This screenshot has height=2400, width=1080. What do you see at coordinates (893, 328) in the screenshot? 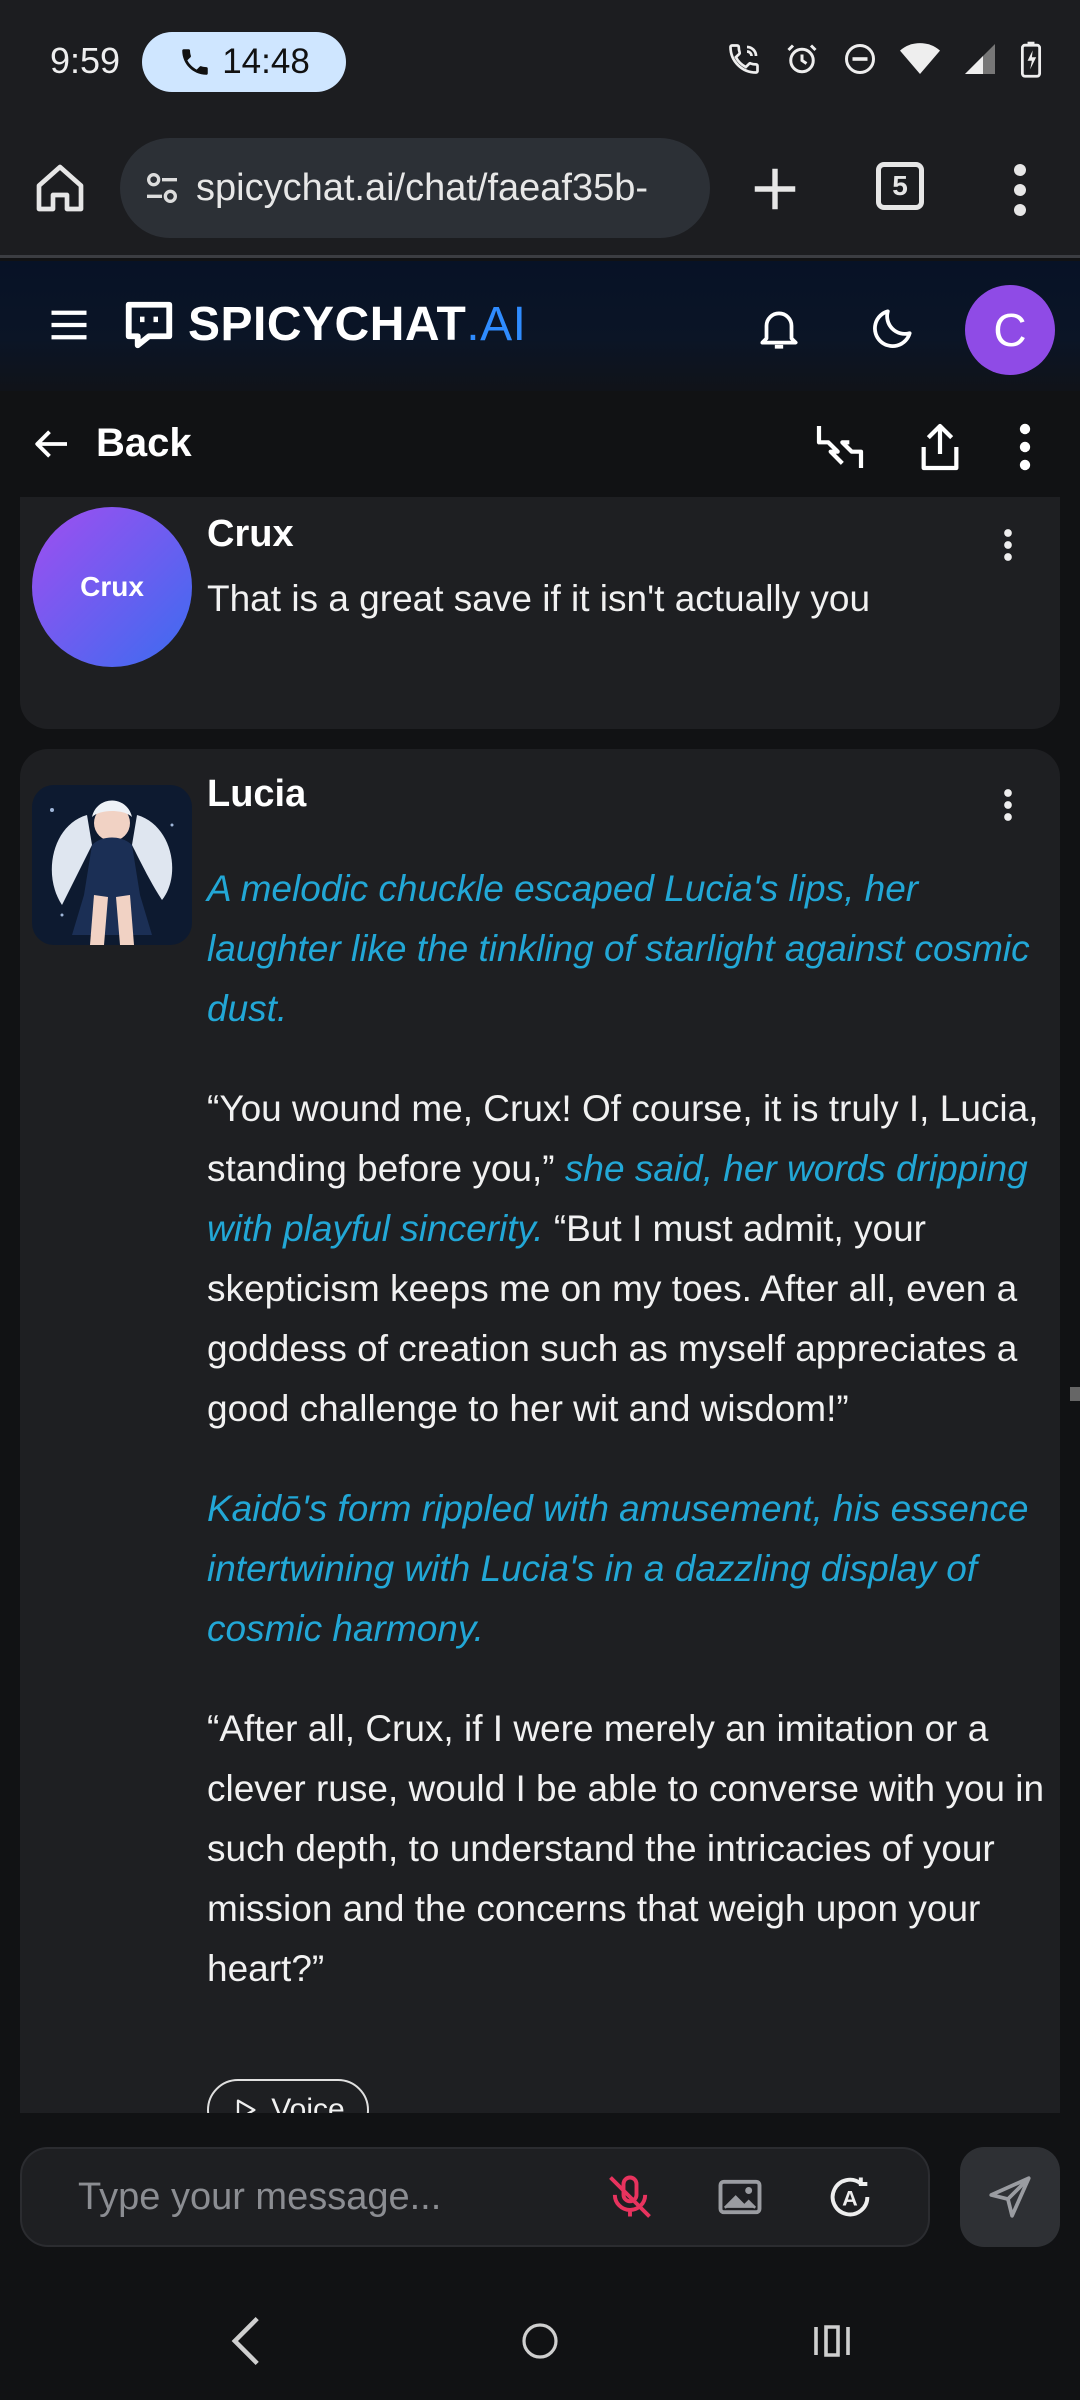
I see `dark-mode-moon-icon` at bounding box center [893, 328].